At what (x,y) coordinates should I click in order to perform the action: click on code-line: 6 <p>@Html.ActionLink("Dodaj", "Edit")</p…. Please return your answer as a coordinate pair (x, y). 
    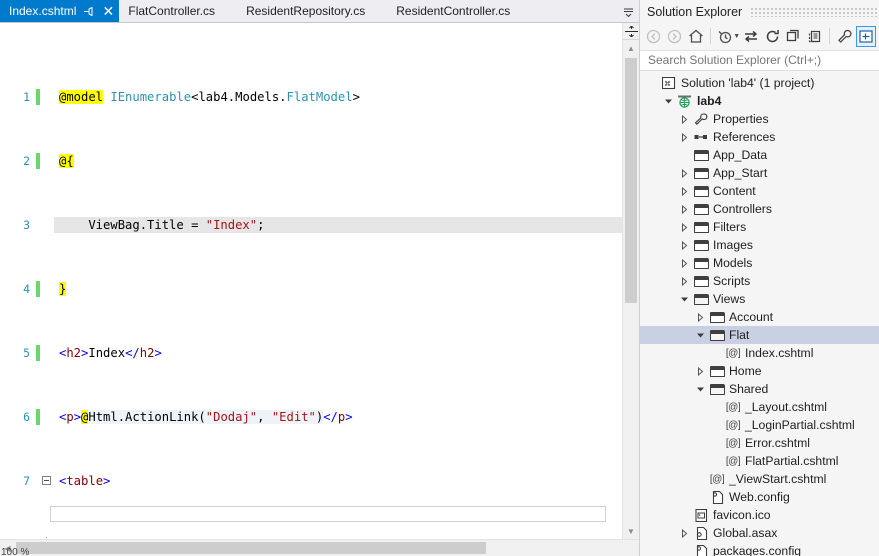
    Looking at the image, I should click on (311, 417).